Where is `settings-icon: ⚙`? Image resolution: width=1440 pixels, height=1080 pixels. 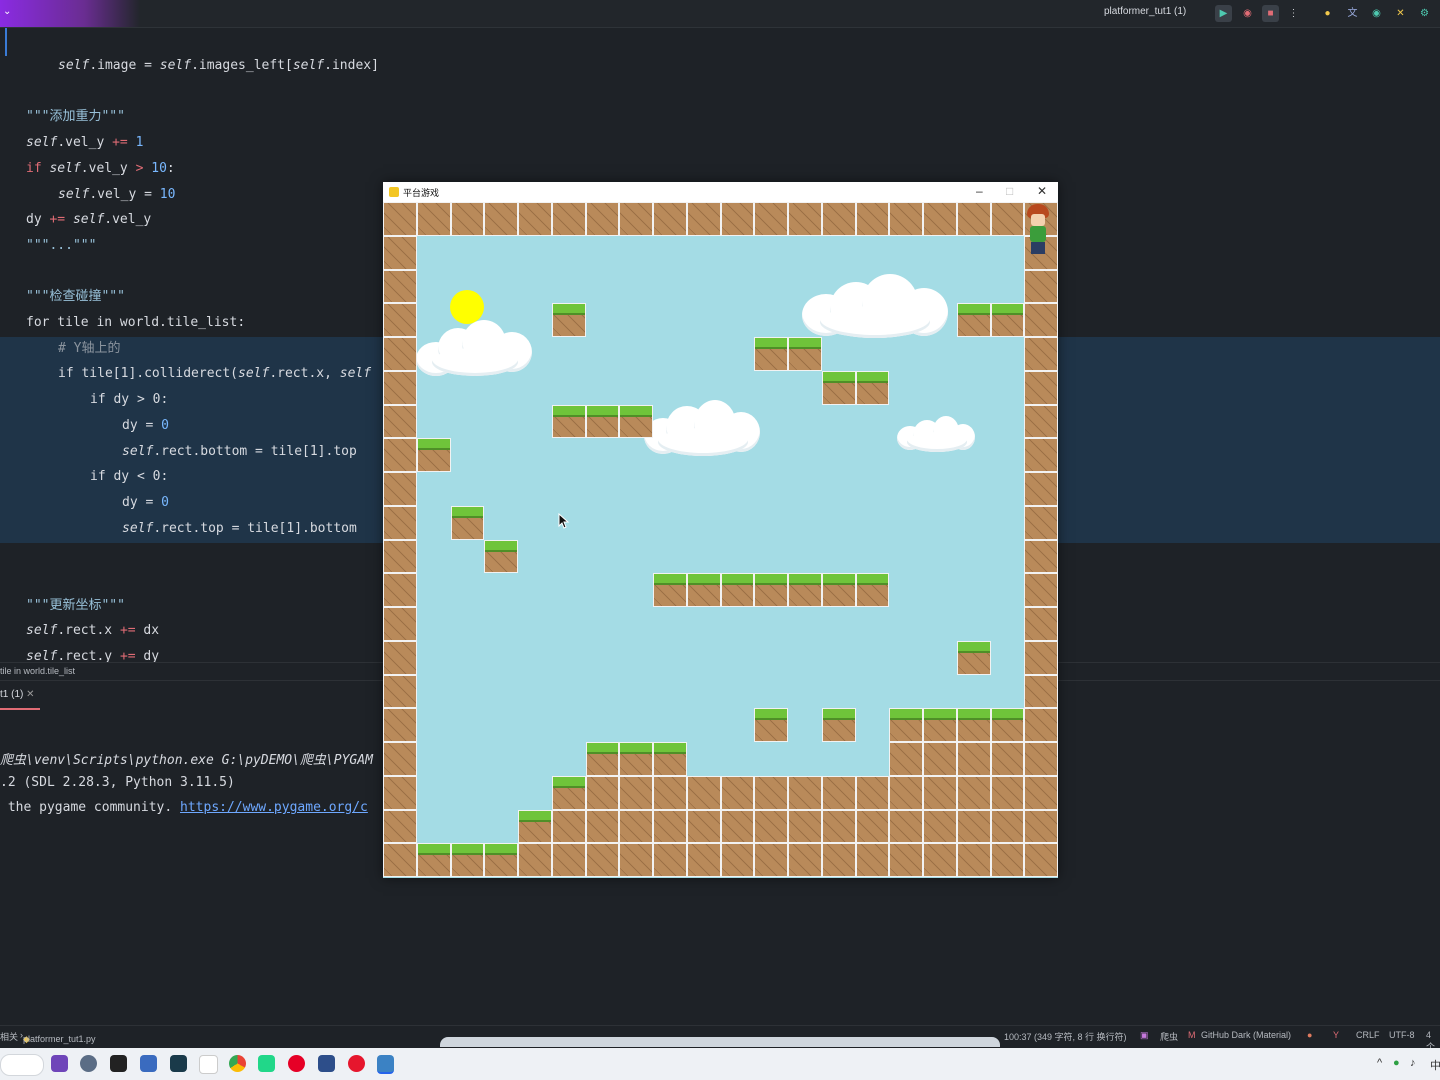 settings-icon: ⚙ is located at coordinates (1424, 13).